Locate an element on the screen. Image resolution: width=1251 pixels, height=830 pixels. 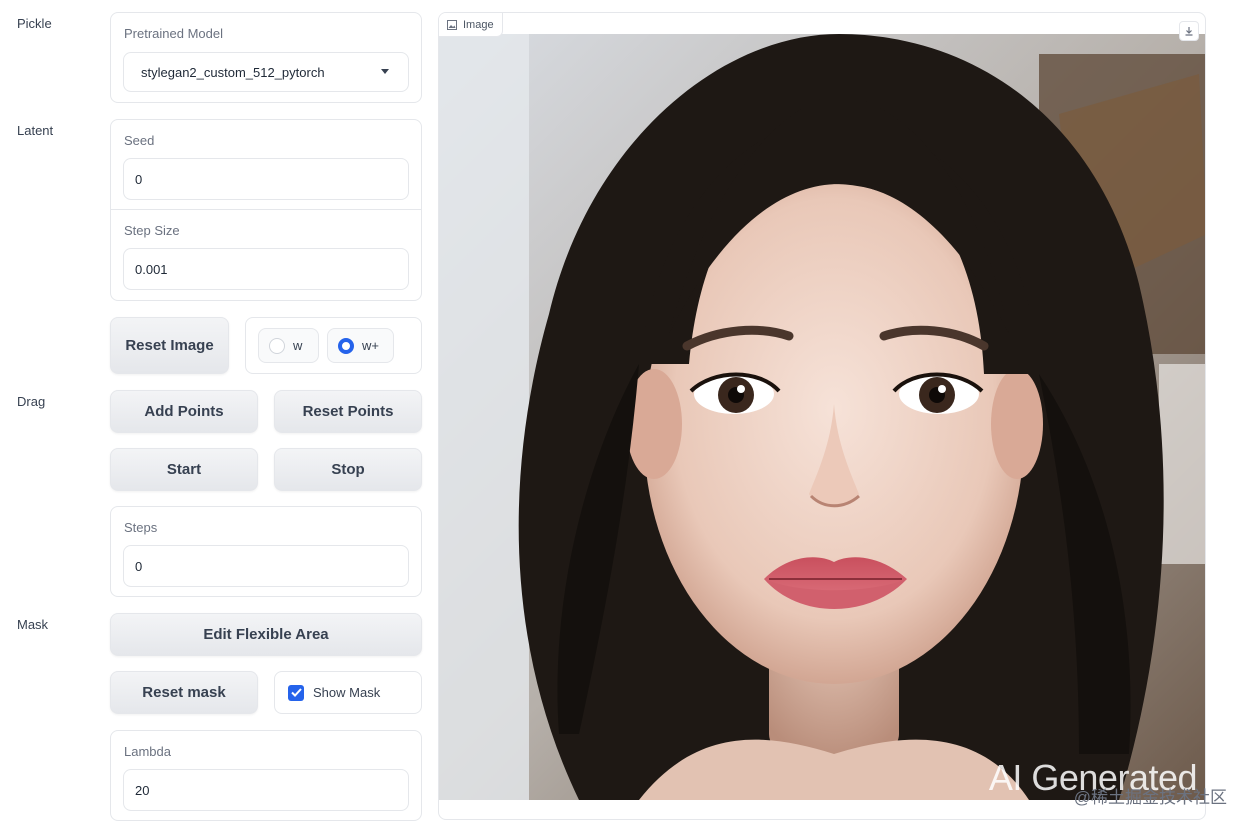
add-points-button: Add Points is located at coordinates (184, 411).